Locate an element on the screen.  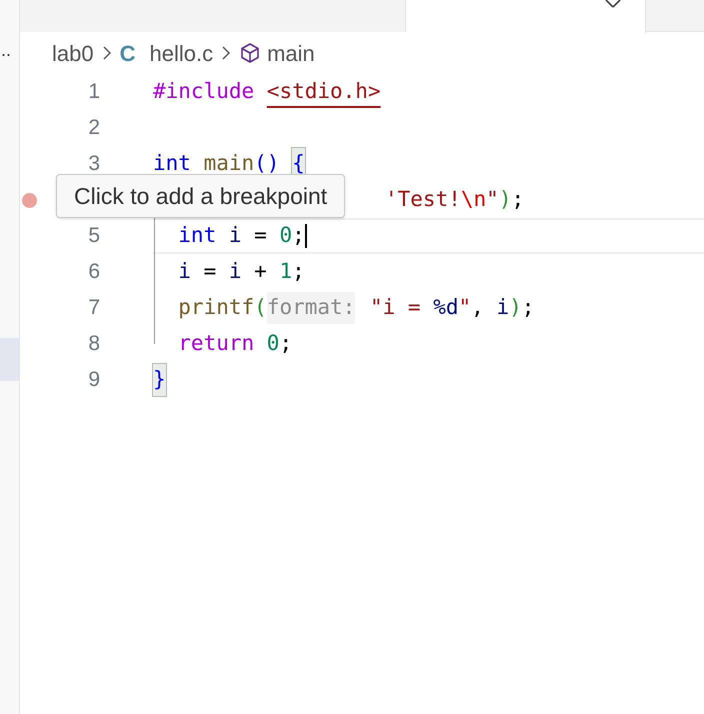
code-line: #include <stdio.h> is located at coordinates (267, 92).